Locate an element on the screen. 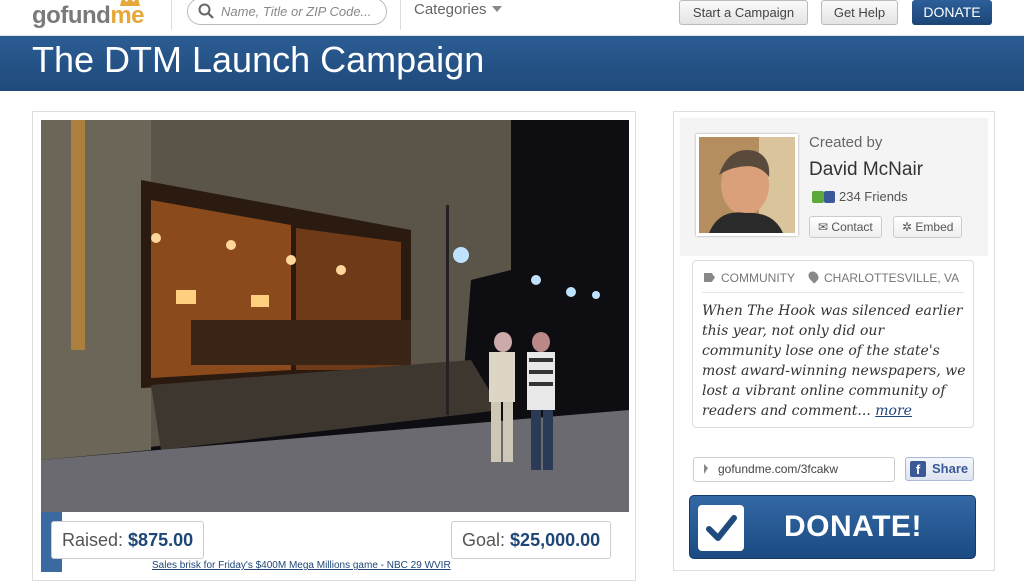 The height and width of the screenshot is (581, 1024). short-url-field: gofundme.com/3fcakw is located at coordinates (794, 469).